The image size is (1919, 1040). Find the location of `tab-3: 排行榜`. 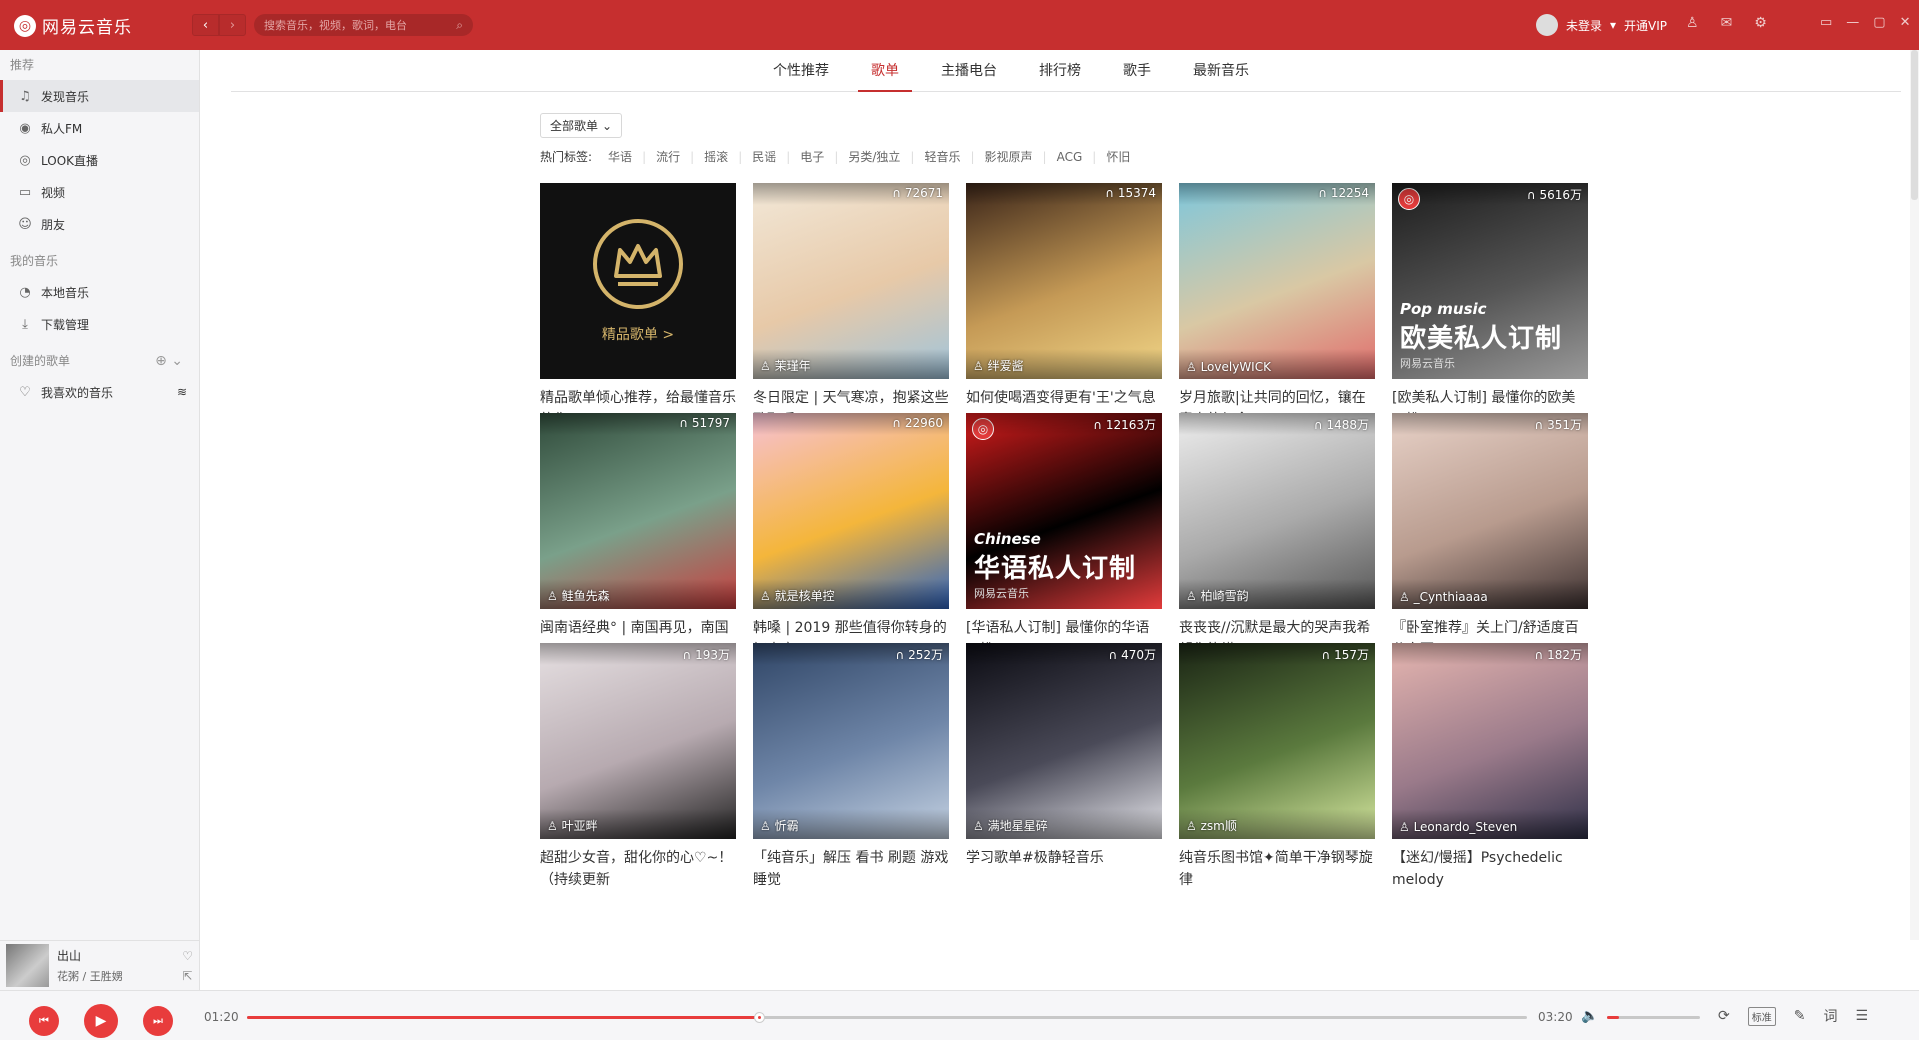

tab-3: 排行榜 is located at coordinates (1060, 70).